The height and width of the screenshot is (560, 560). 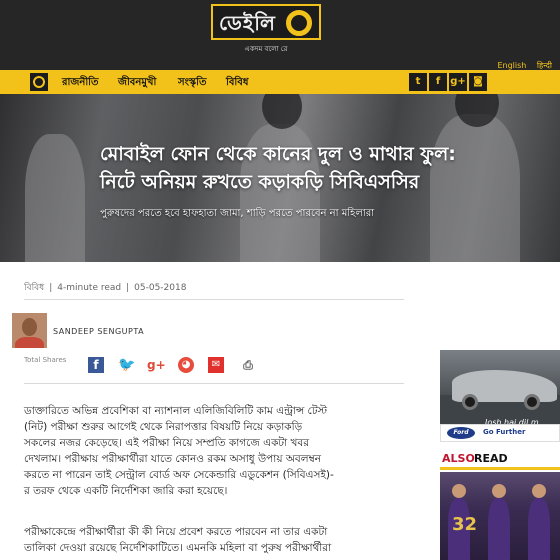 I want to click on print-icon: ⎙, so click(x=248, y=365).